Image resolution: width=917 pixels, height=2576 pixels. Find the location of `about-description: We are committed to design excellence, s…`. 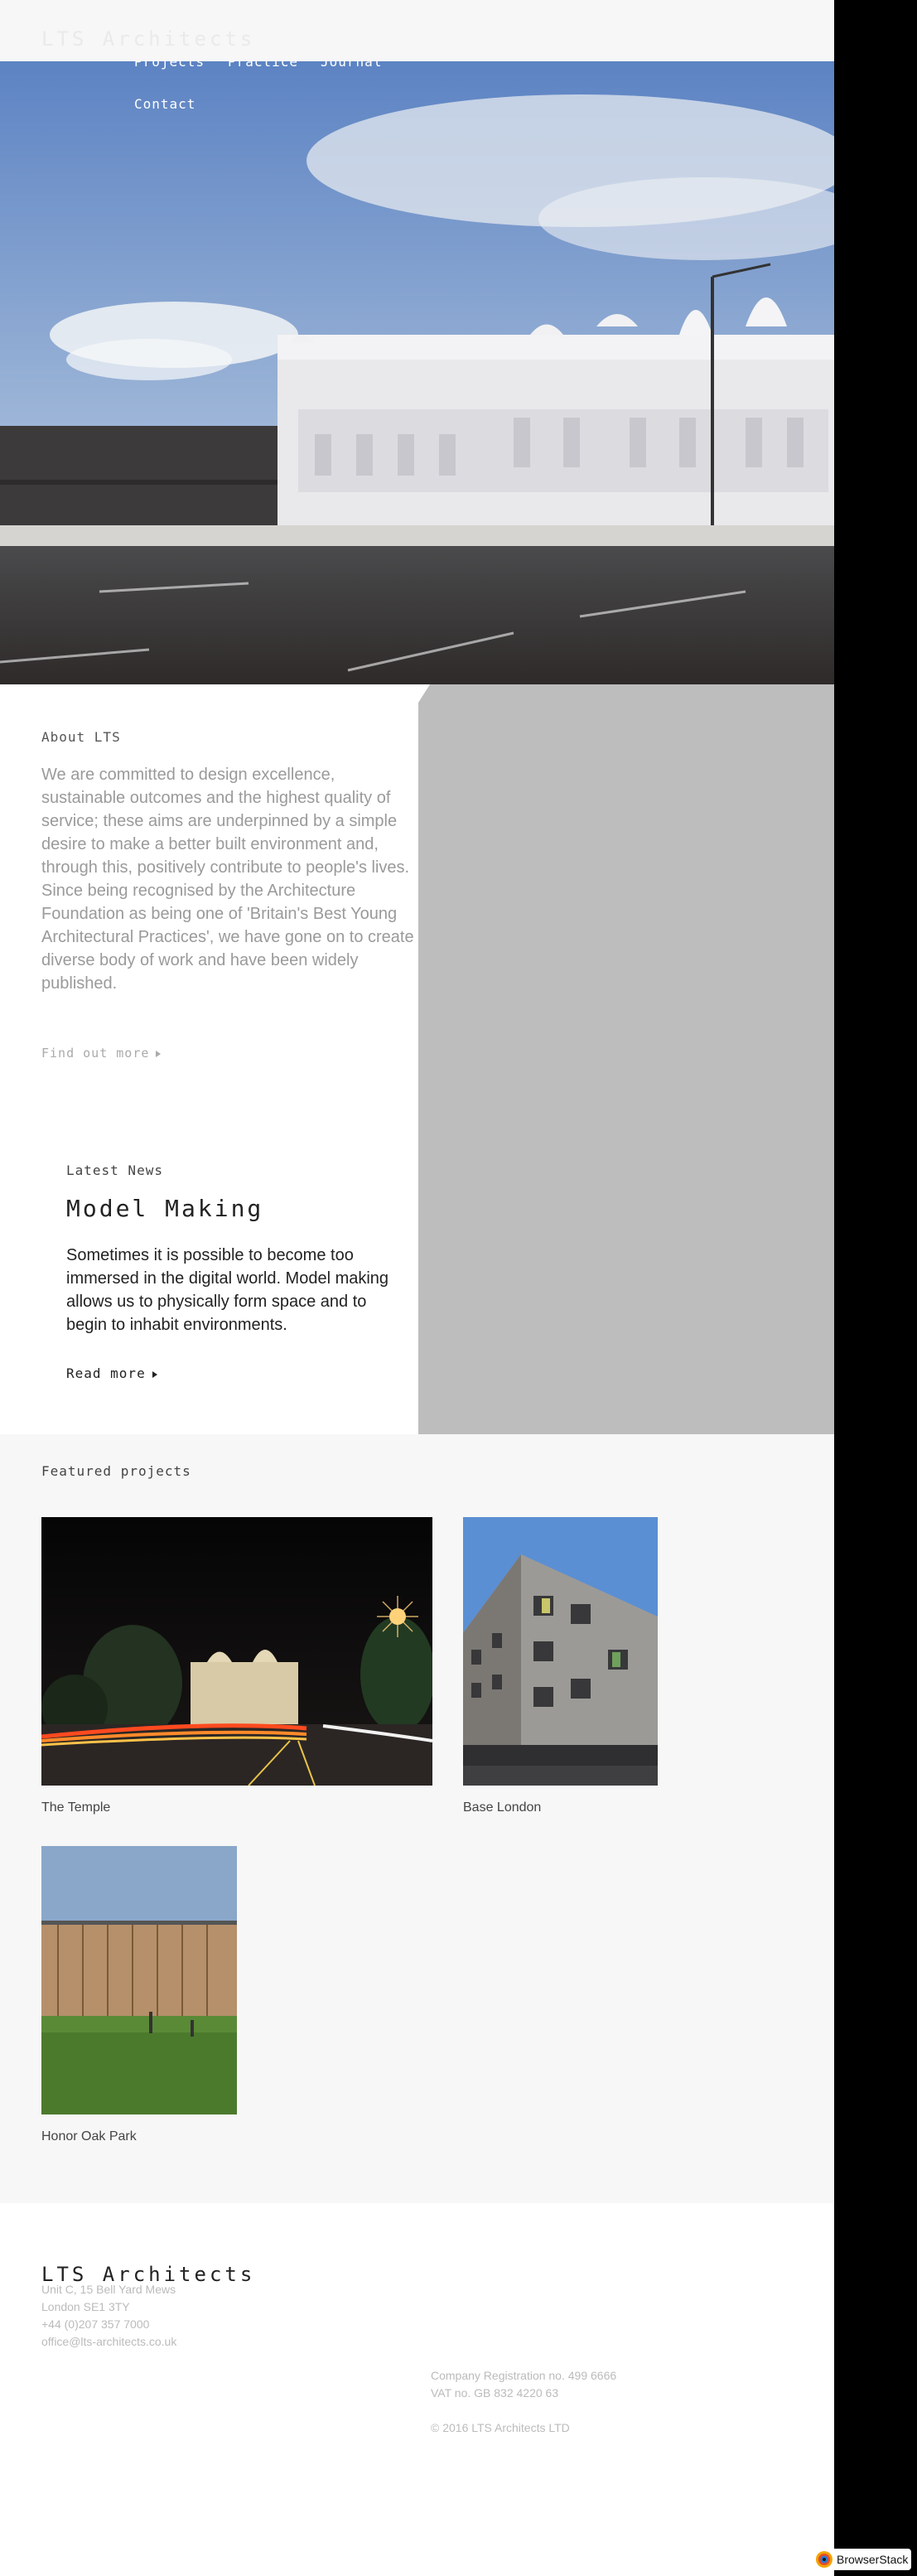

about-description: We are committed to design excellence, s… is located at coordinates (228, 879).